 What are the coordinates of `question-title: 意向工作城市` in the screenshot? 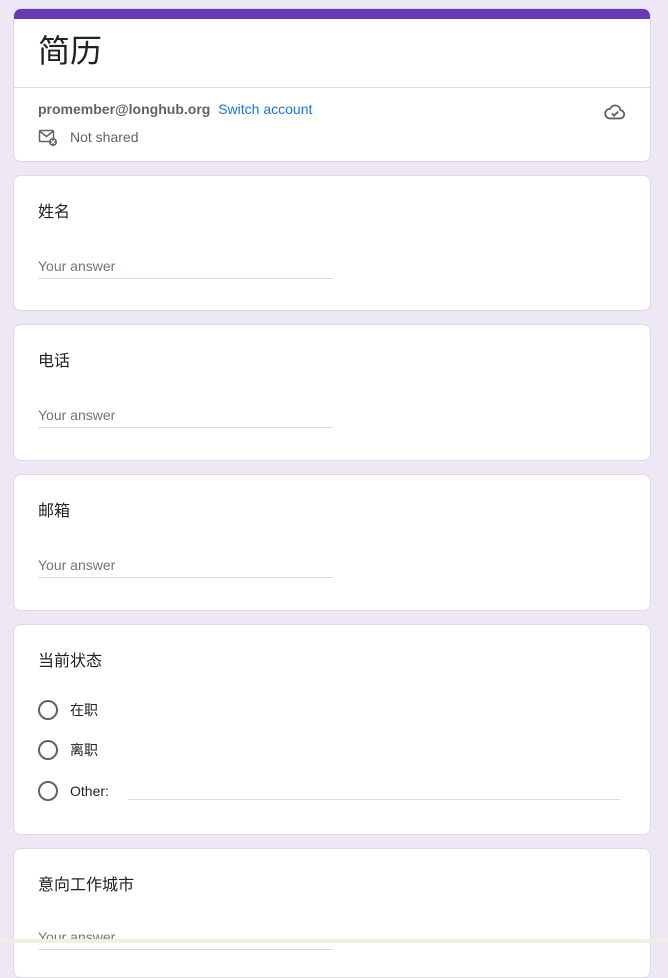 It's located at (86, 884).